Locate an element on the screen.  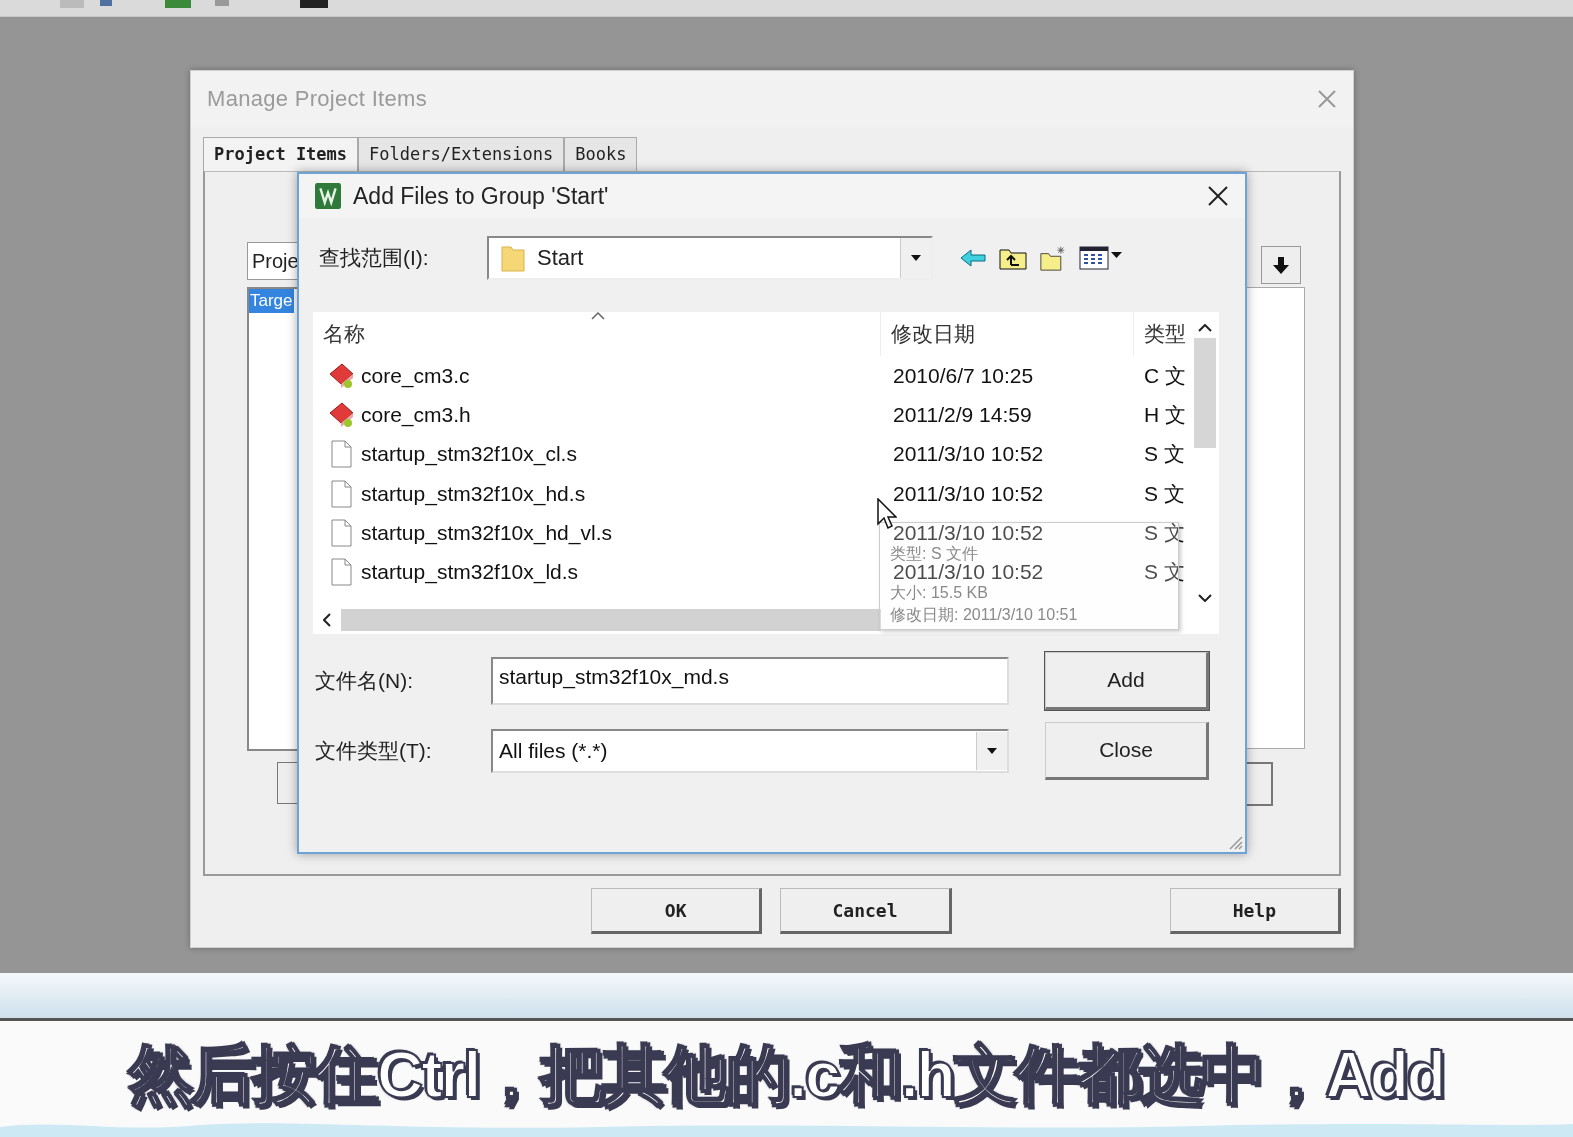
button is located at coordinates (1259, 784).